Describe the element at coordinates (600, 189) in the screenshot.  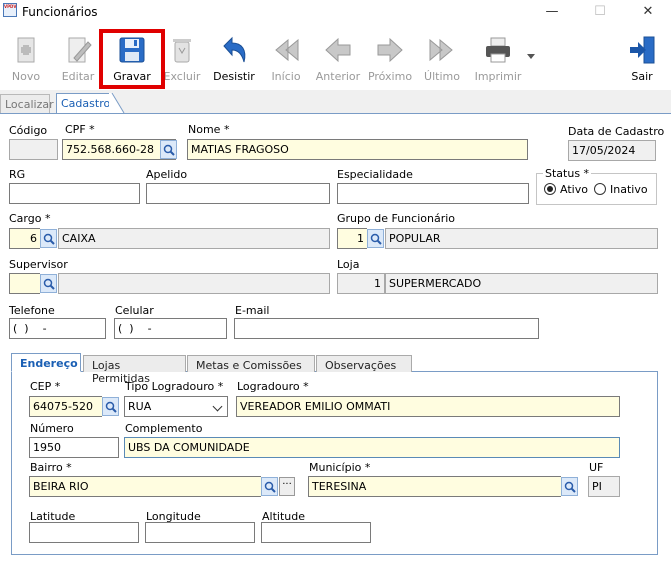
I see `inativo-radio` at that location.